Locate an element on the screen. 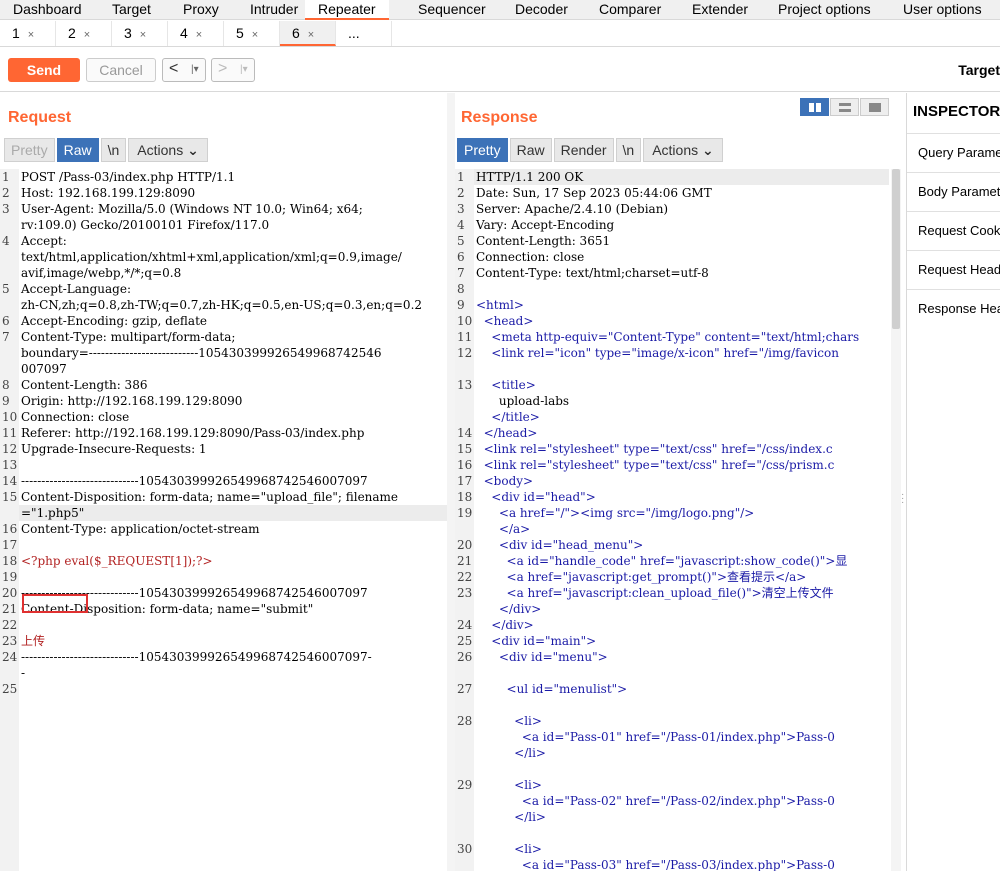 The width and height of the screenshot is (1000, 871). back-button: < |▾ is located at coordinates (184, 70).